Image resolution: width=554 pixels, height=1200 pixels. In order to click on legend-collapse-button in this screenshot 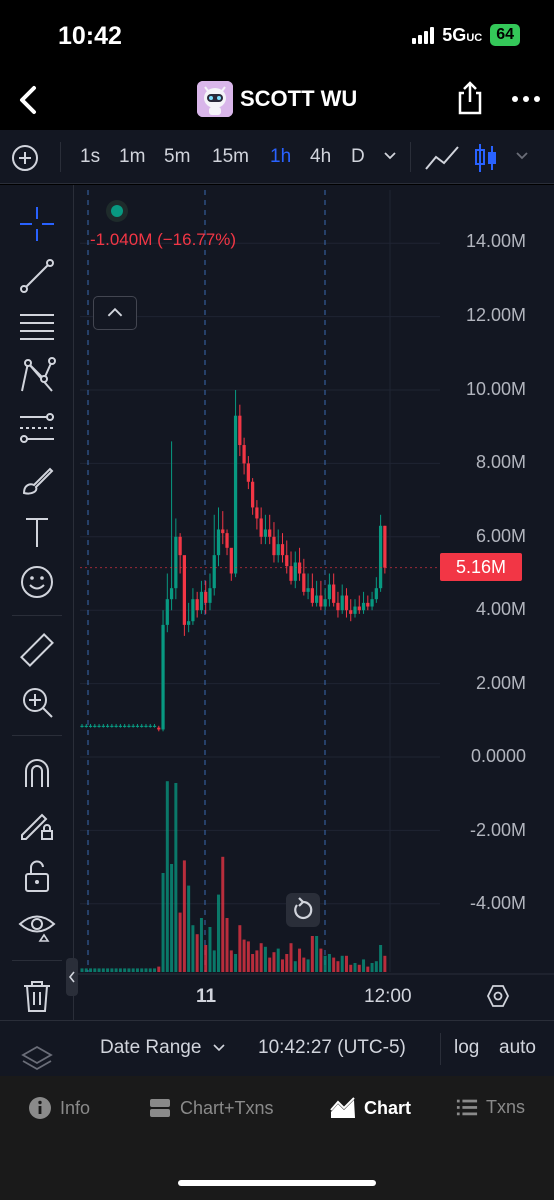, I will do `click(115, 313)`.